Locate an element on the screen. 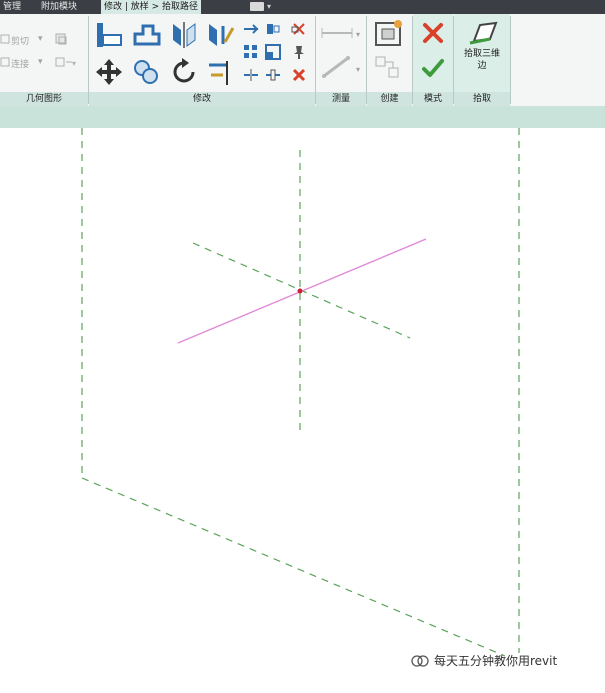 This screenshot has height=693, width=605. pick-3d-edges-icon is located at coordinates (483, 32).